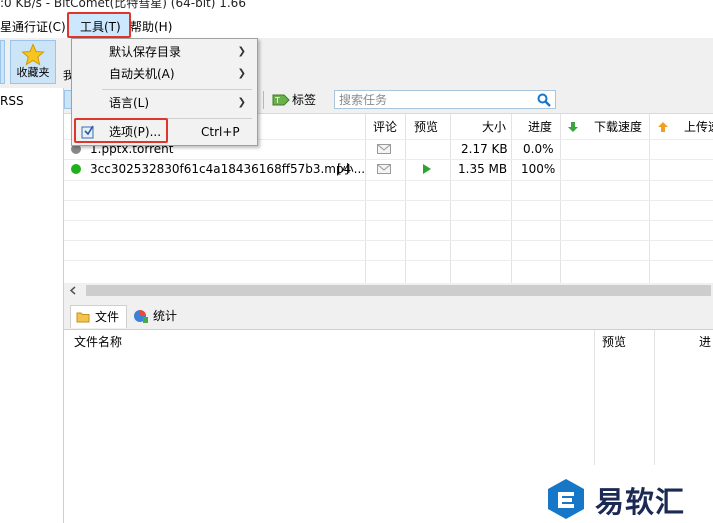  What do you see at coordinates (98, 342) in the screenshot?
I see `column-header-file-name: 文件名称` at bounding box center [98, 342].